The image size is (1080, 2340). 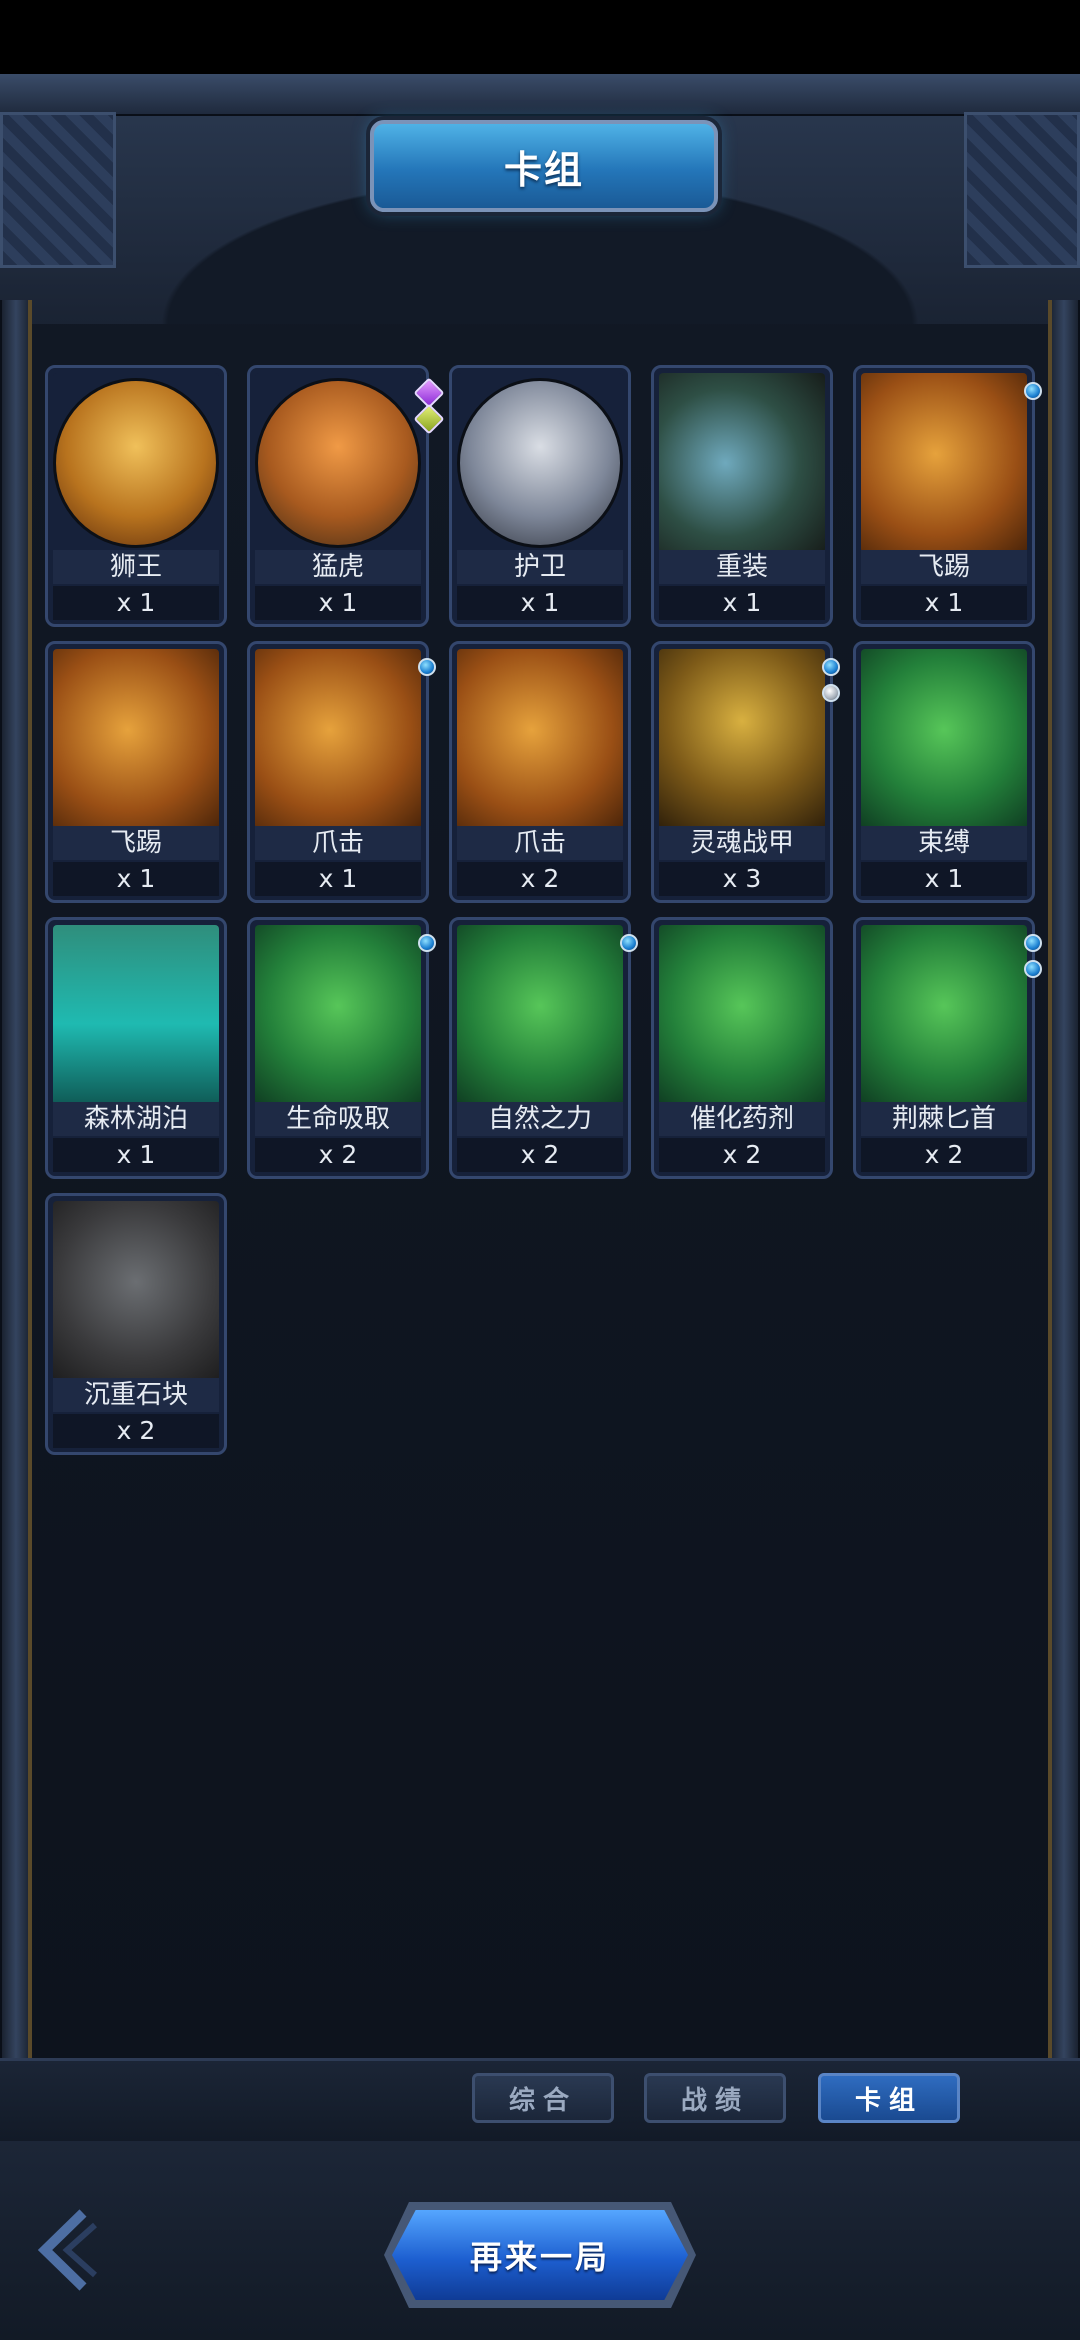 I want to click on catalyst-potion-art, so click(x=742, y=1015).